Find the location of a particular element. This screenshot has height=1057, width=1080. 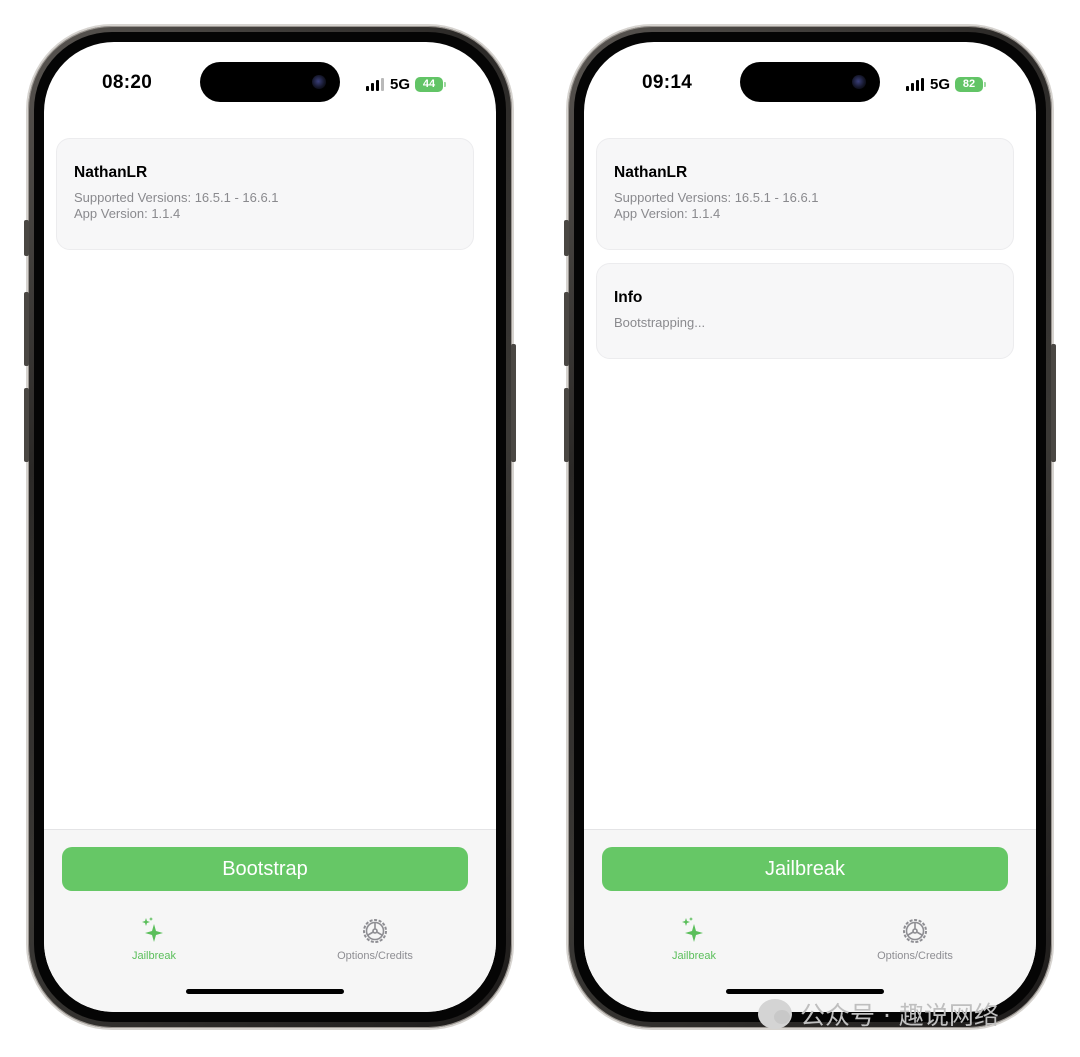

status-indicators: 5G 44 is located at coordinates (406, 84).